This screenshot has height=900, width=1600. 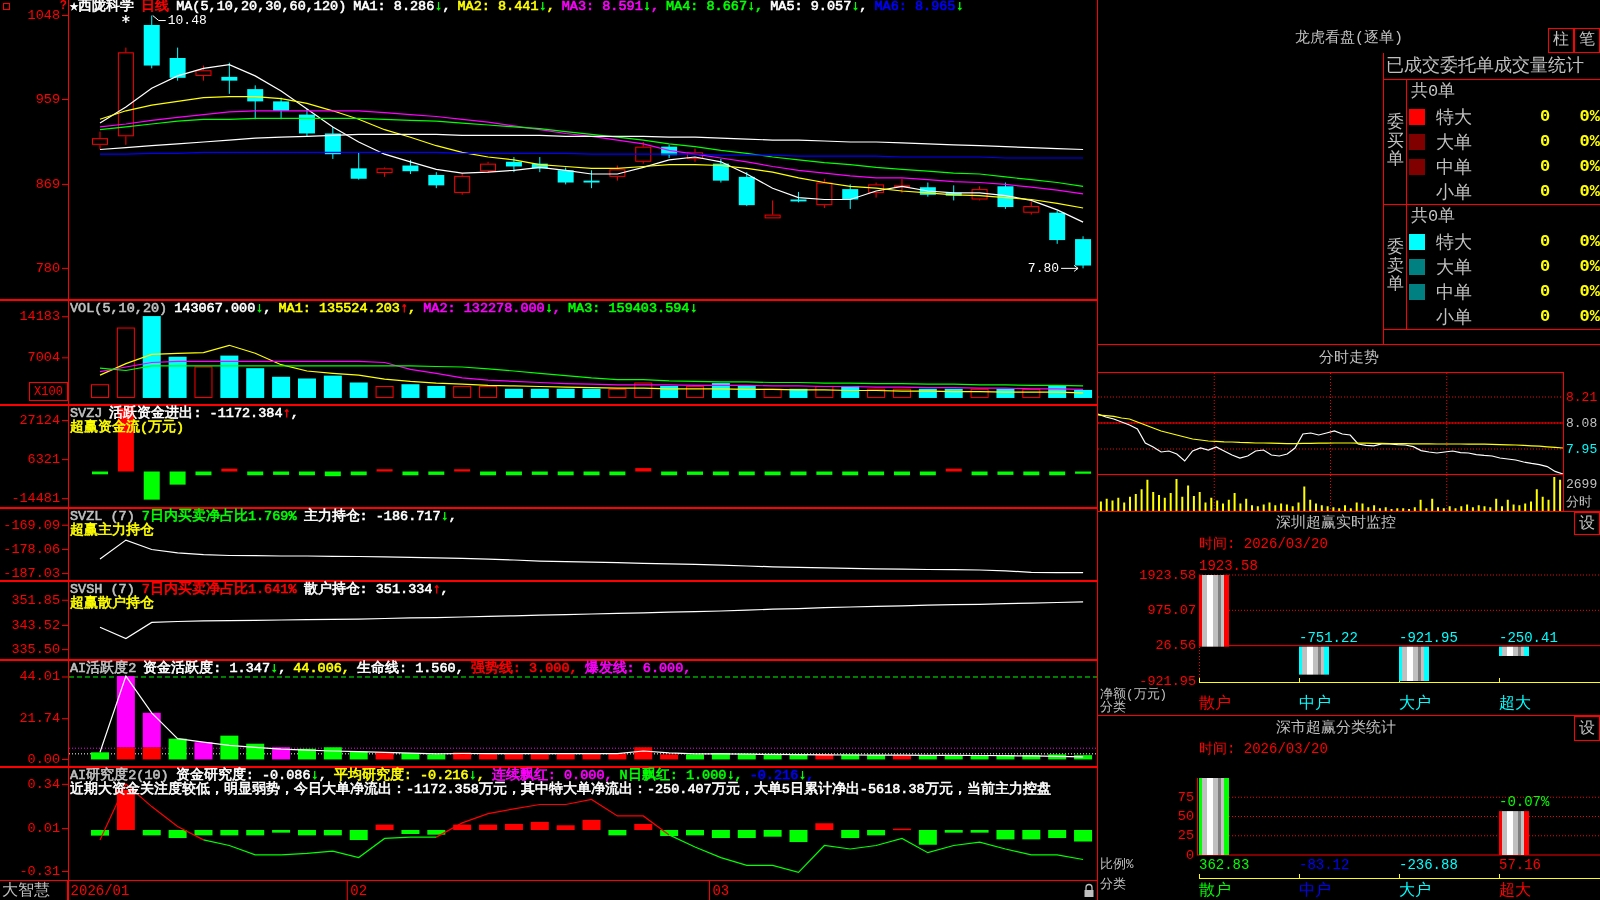 I want to click on axis-title: 分类, so click(x=1113, y=885).